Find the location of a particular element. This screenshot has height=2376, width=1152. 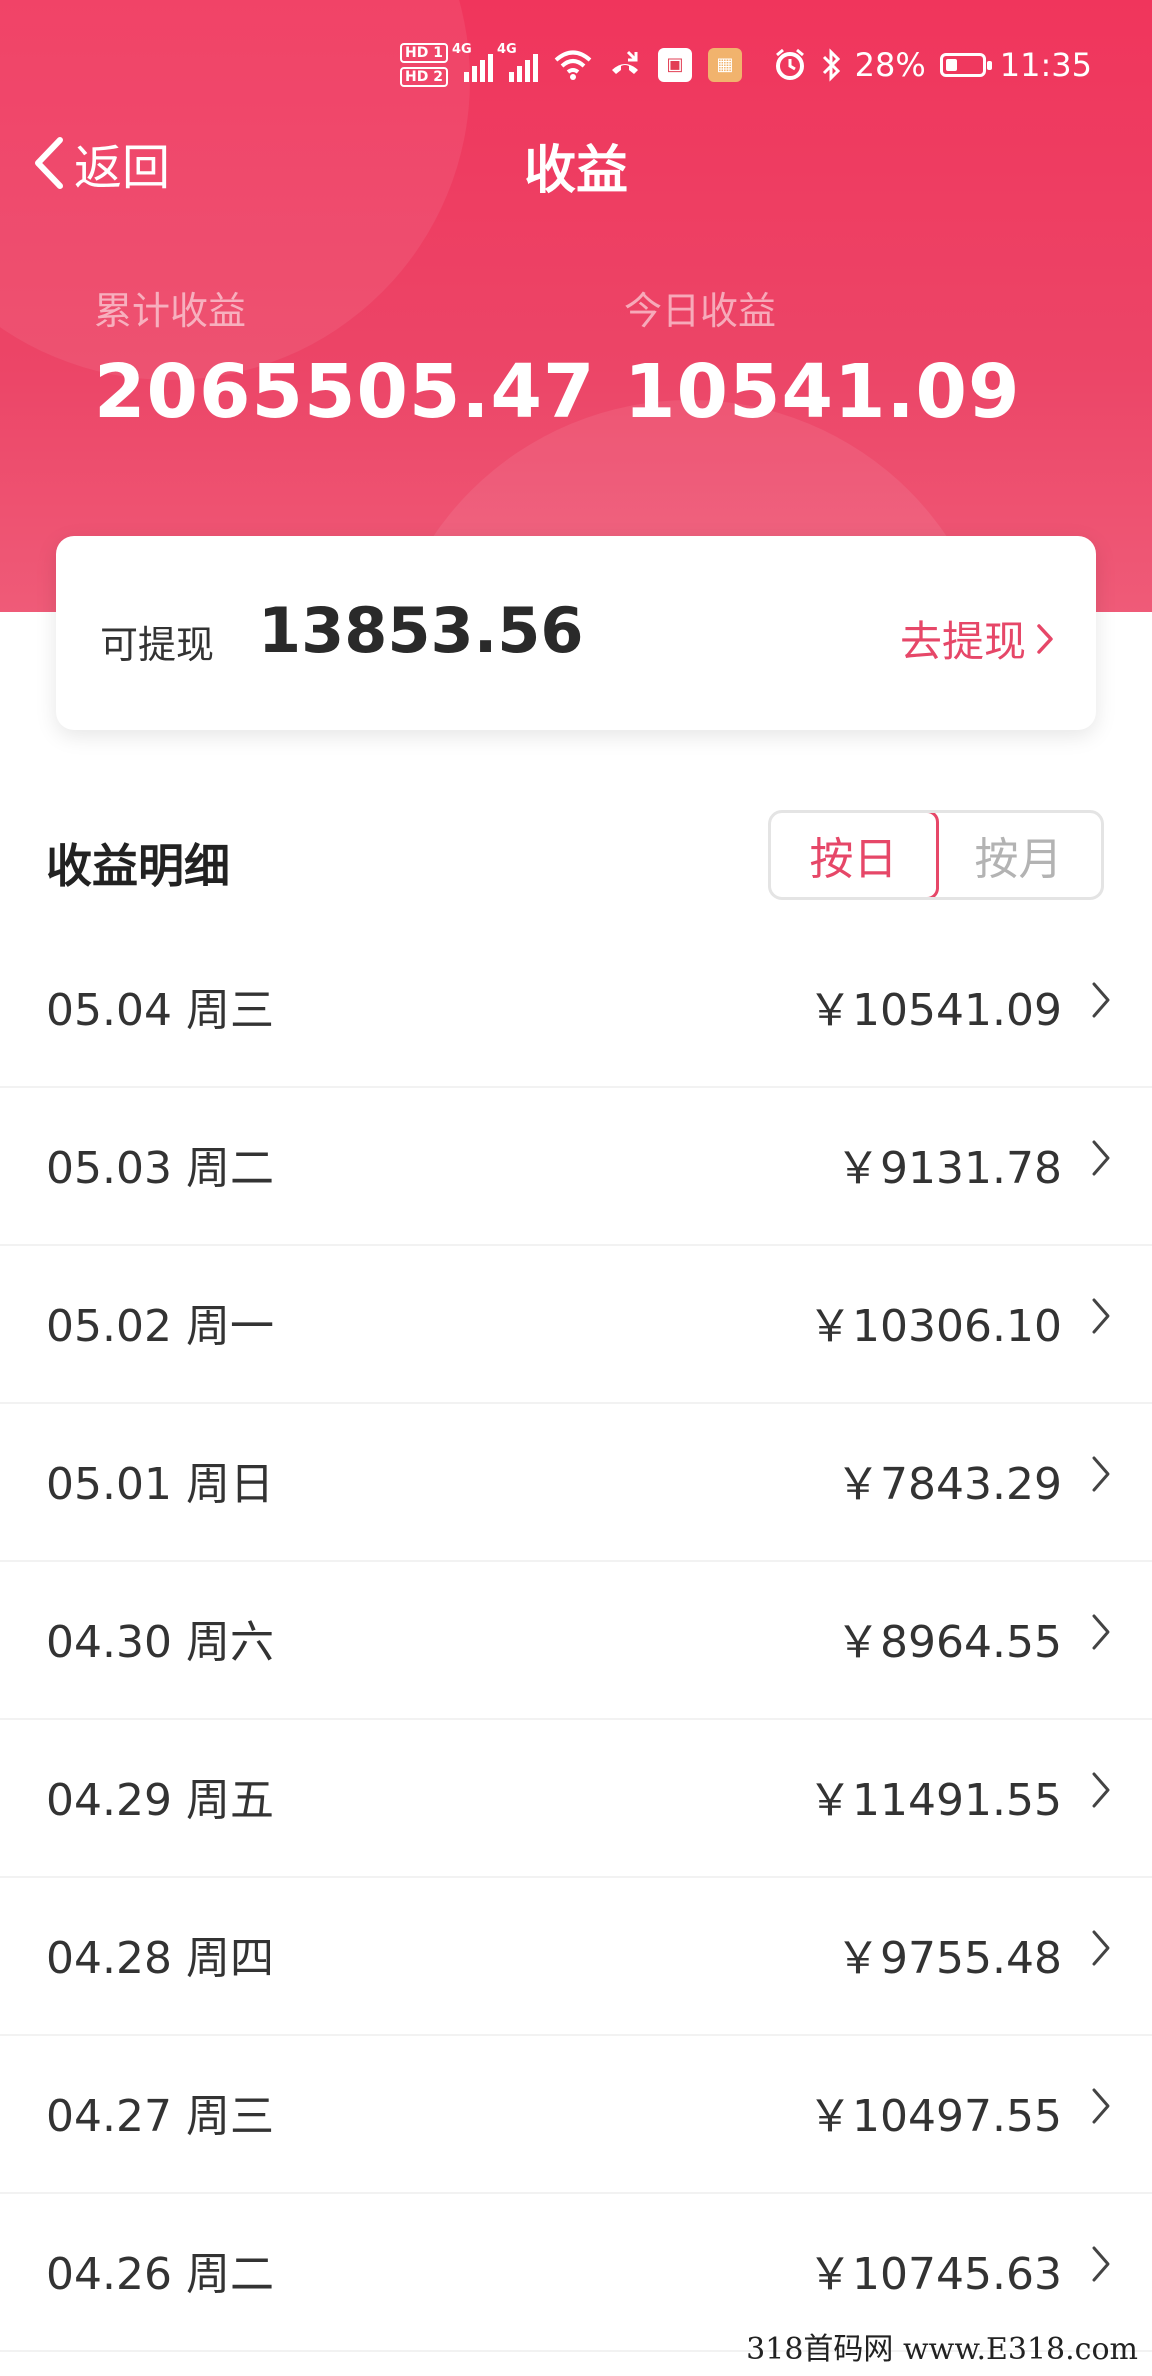

watermark: 318首码网 www.E318.com is located at coordinates (942, 2349).